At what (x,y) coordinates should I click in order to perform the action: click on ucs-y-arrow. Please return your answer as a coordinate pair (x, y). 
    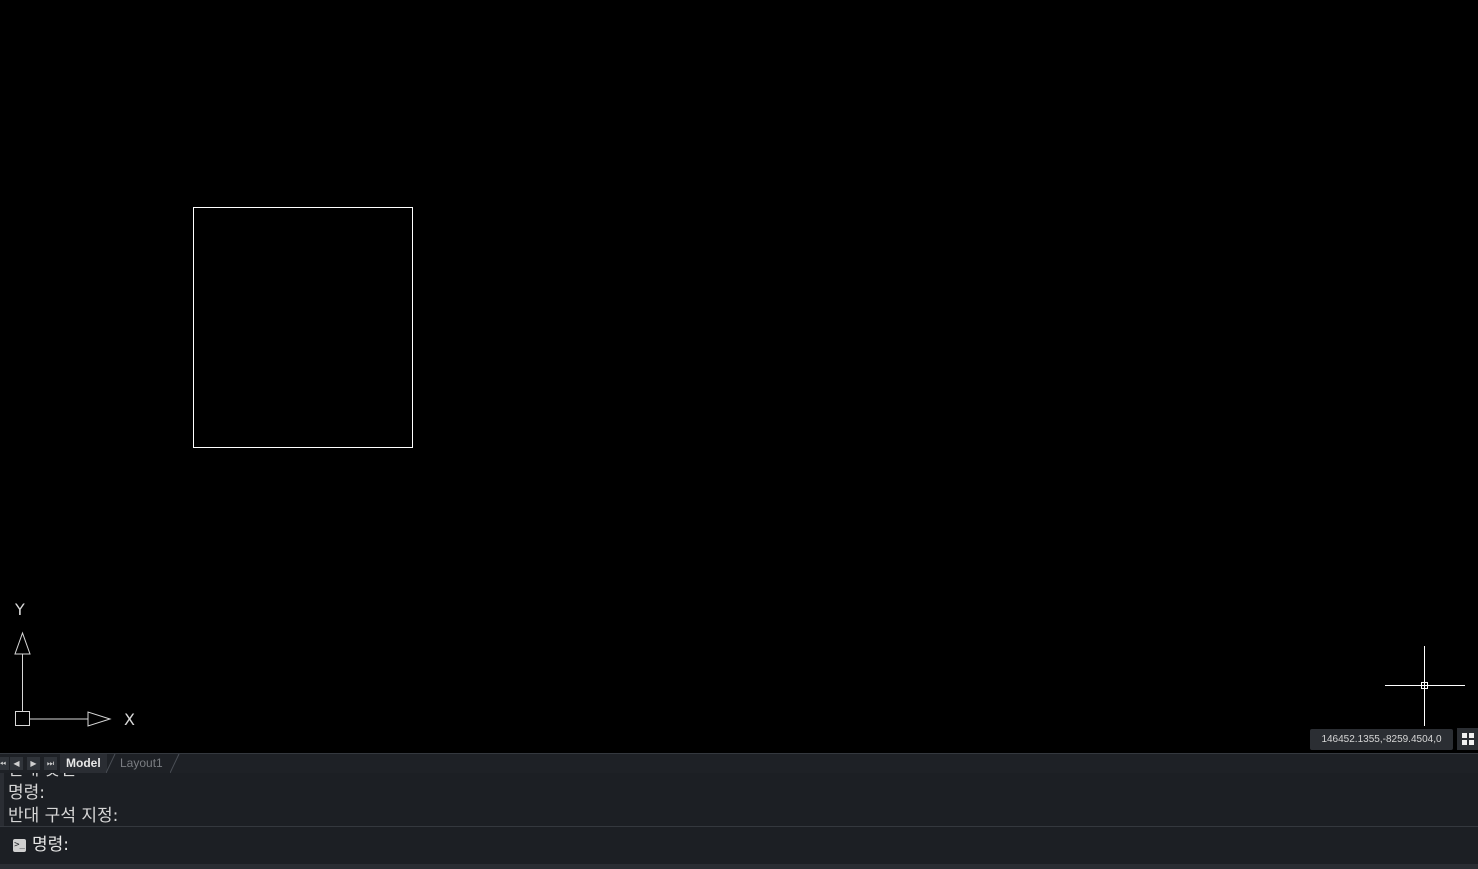
    Looking at the image, I should click on (22, 643).